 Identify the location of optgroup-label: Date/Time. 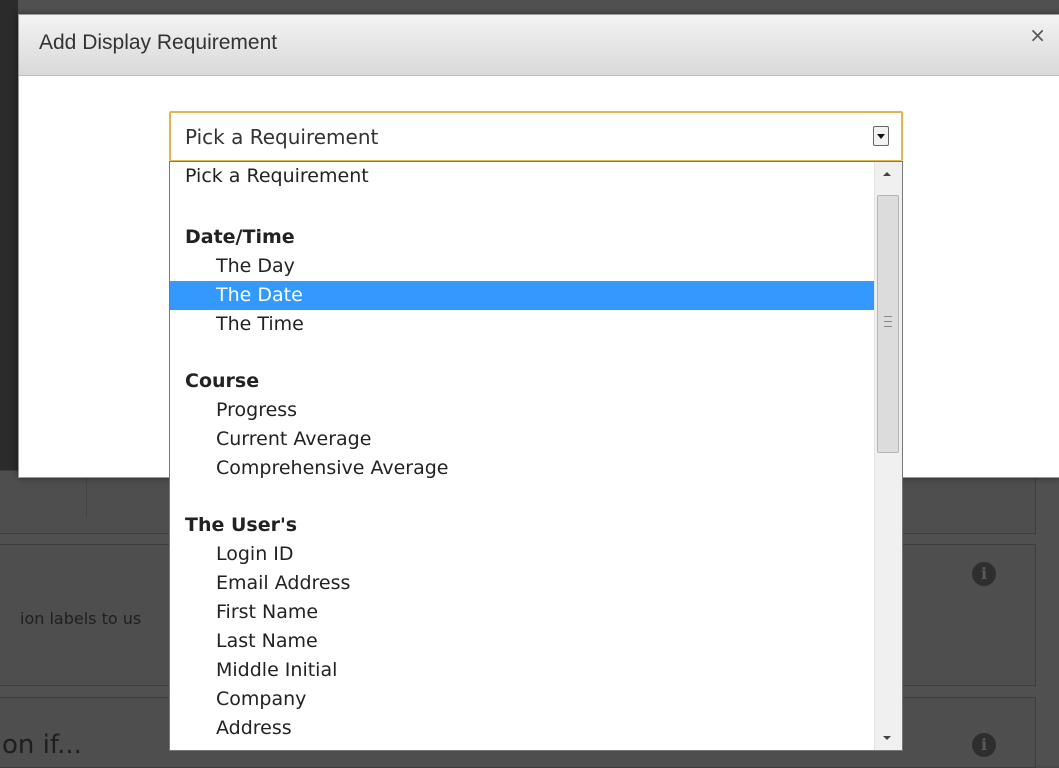
(240, 237).